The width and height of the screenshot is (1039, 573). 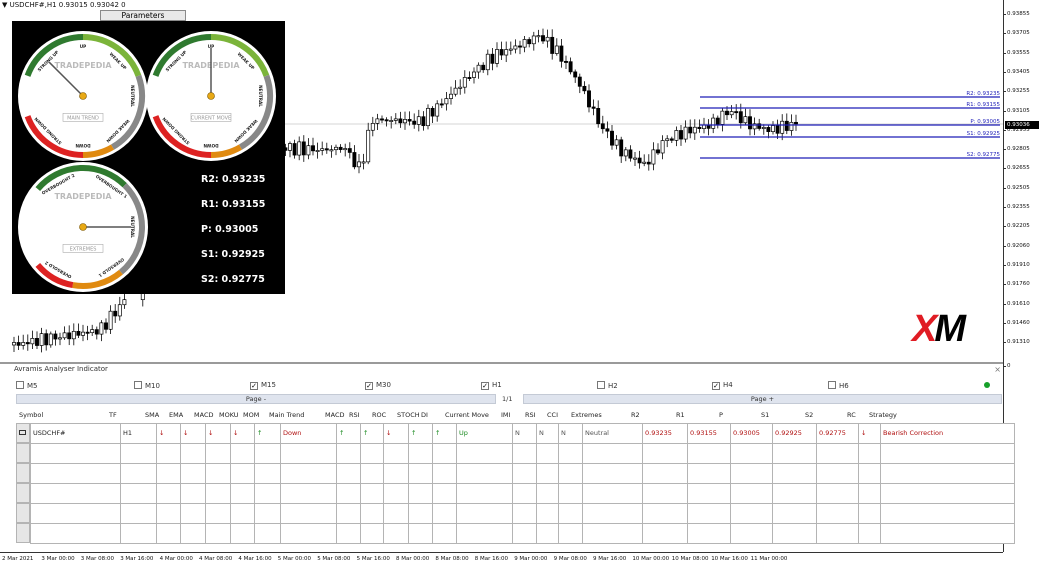 I want to click on price-tick: 0.93555, so click(x=1016, y=52).